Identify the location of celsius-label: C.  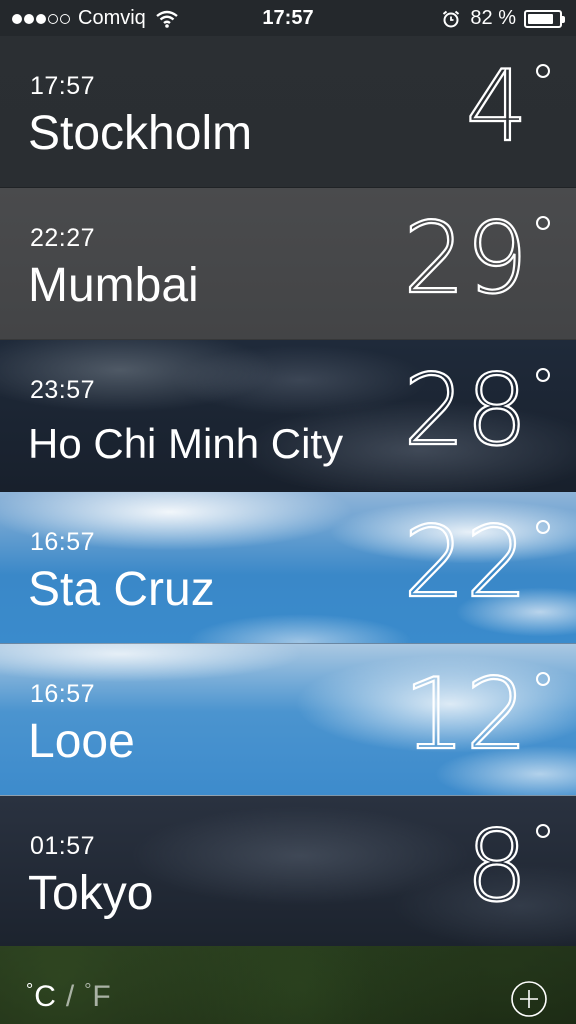
(45, 996).